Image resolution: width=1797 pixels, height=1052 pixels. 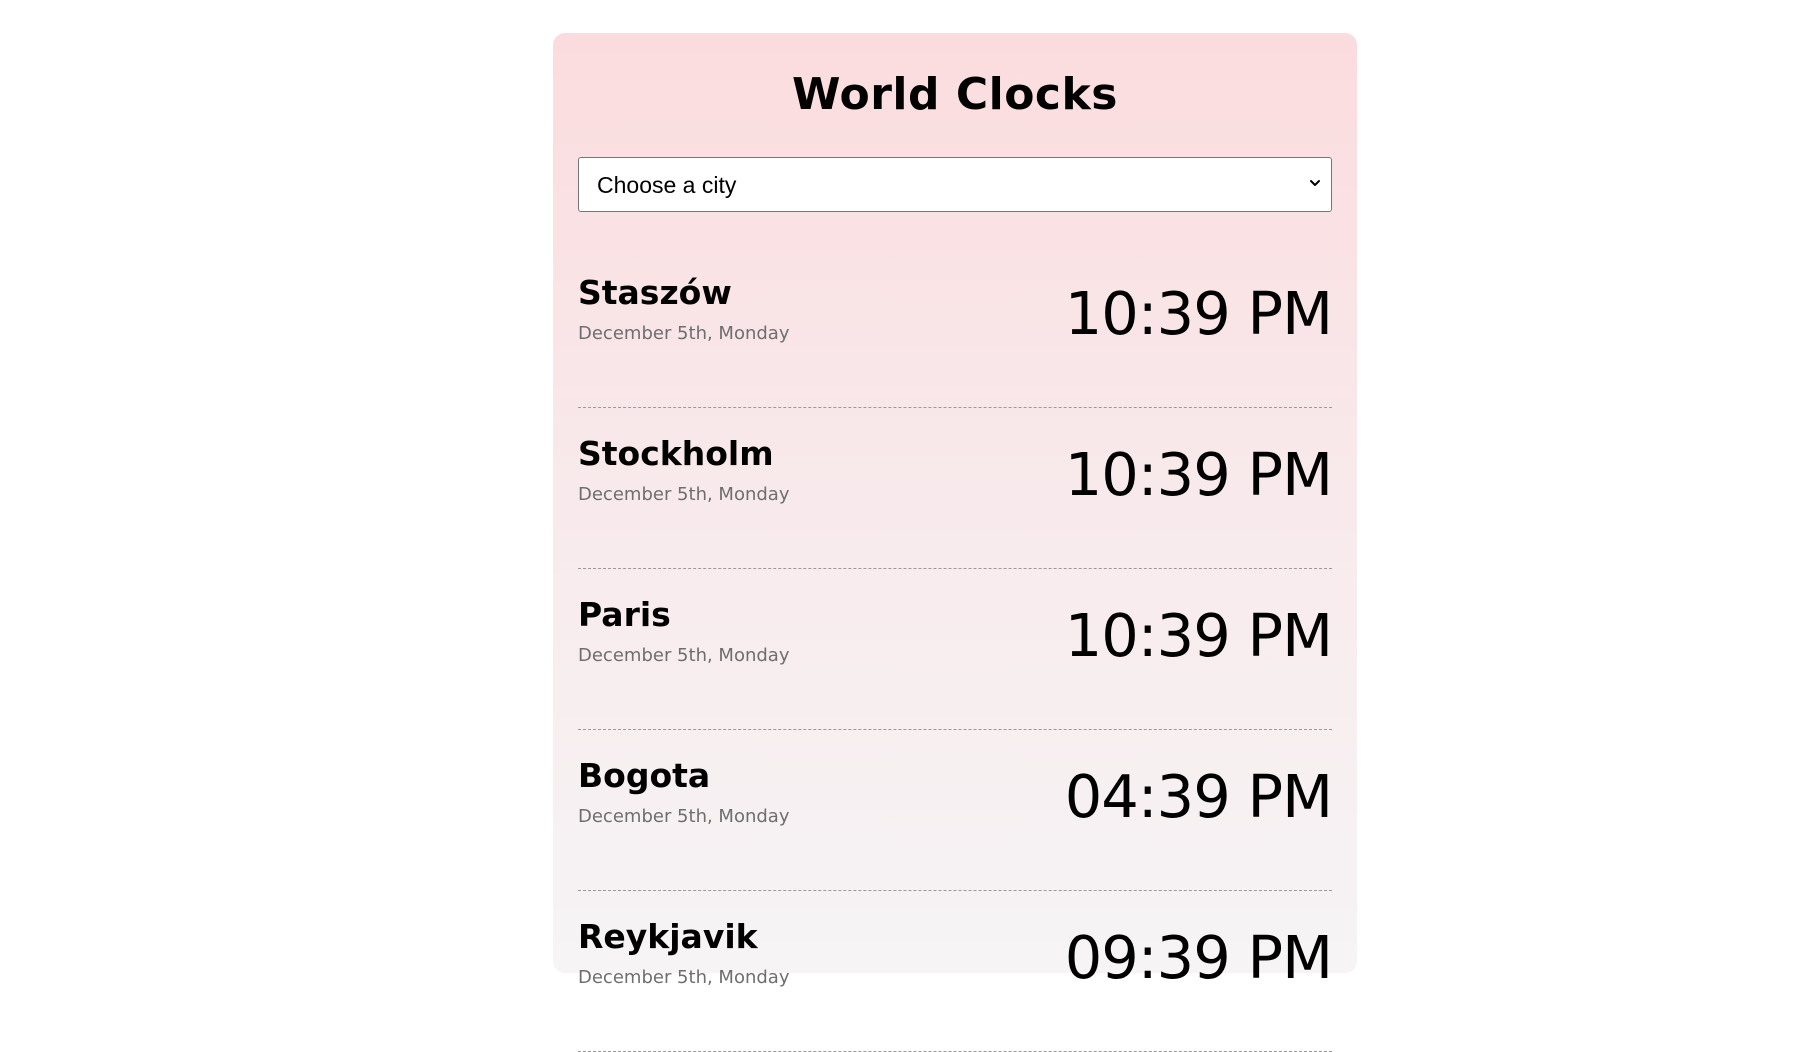 I want to click on city-select-value: Choose a city, so click(x=667, y=185).